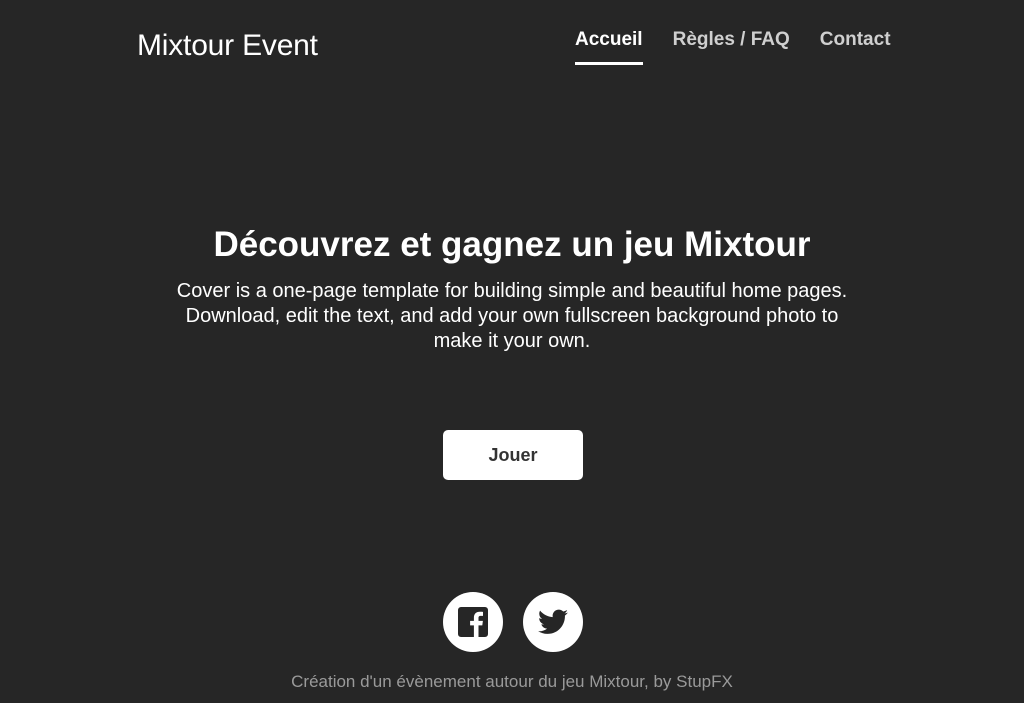 This screenshot has height=703, width=1024. I want to click on cover-heading: Découvrez et gagnez un jeu Mixtour, so click(512, 244).